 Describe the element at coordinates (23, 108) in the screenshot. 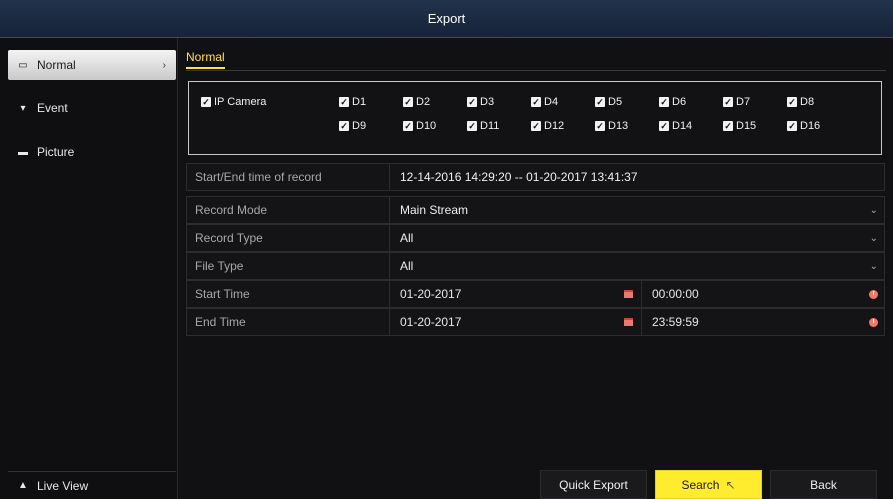

I see `event-pin-icon: ▾` at that location.